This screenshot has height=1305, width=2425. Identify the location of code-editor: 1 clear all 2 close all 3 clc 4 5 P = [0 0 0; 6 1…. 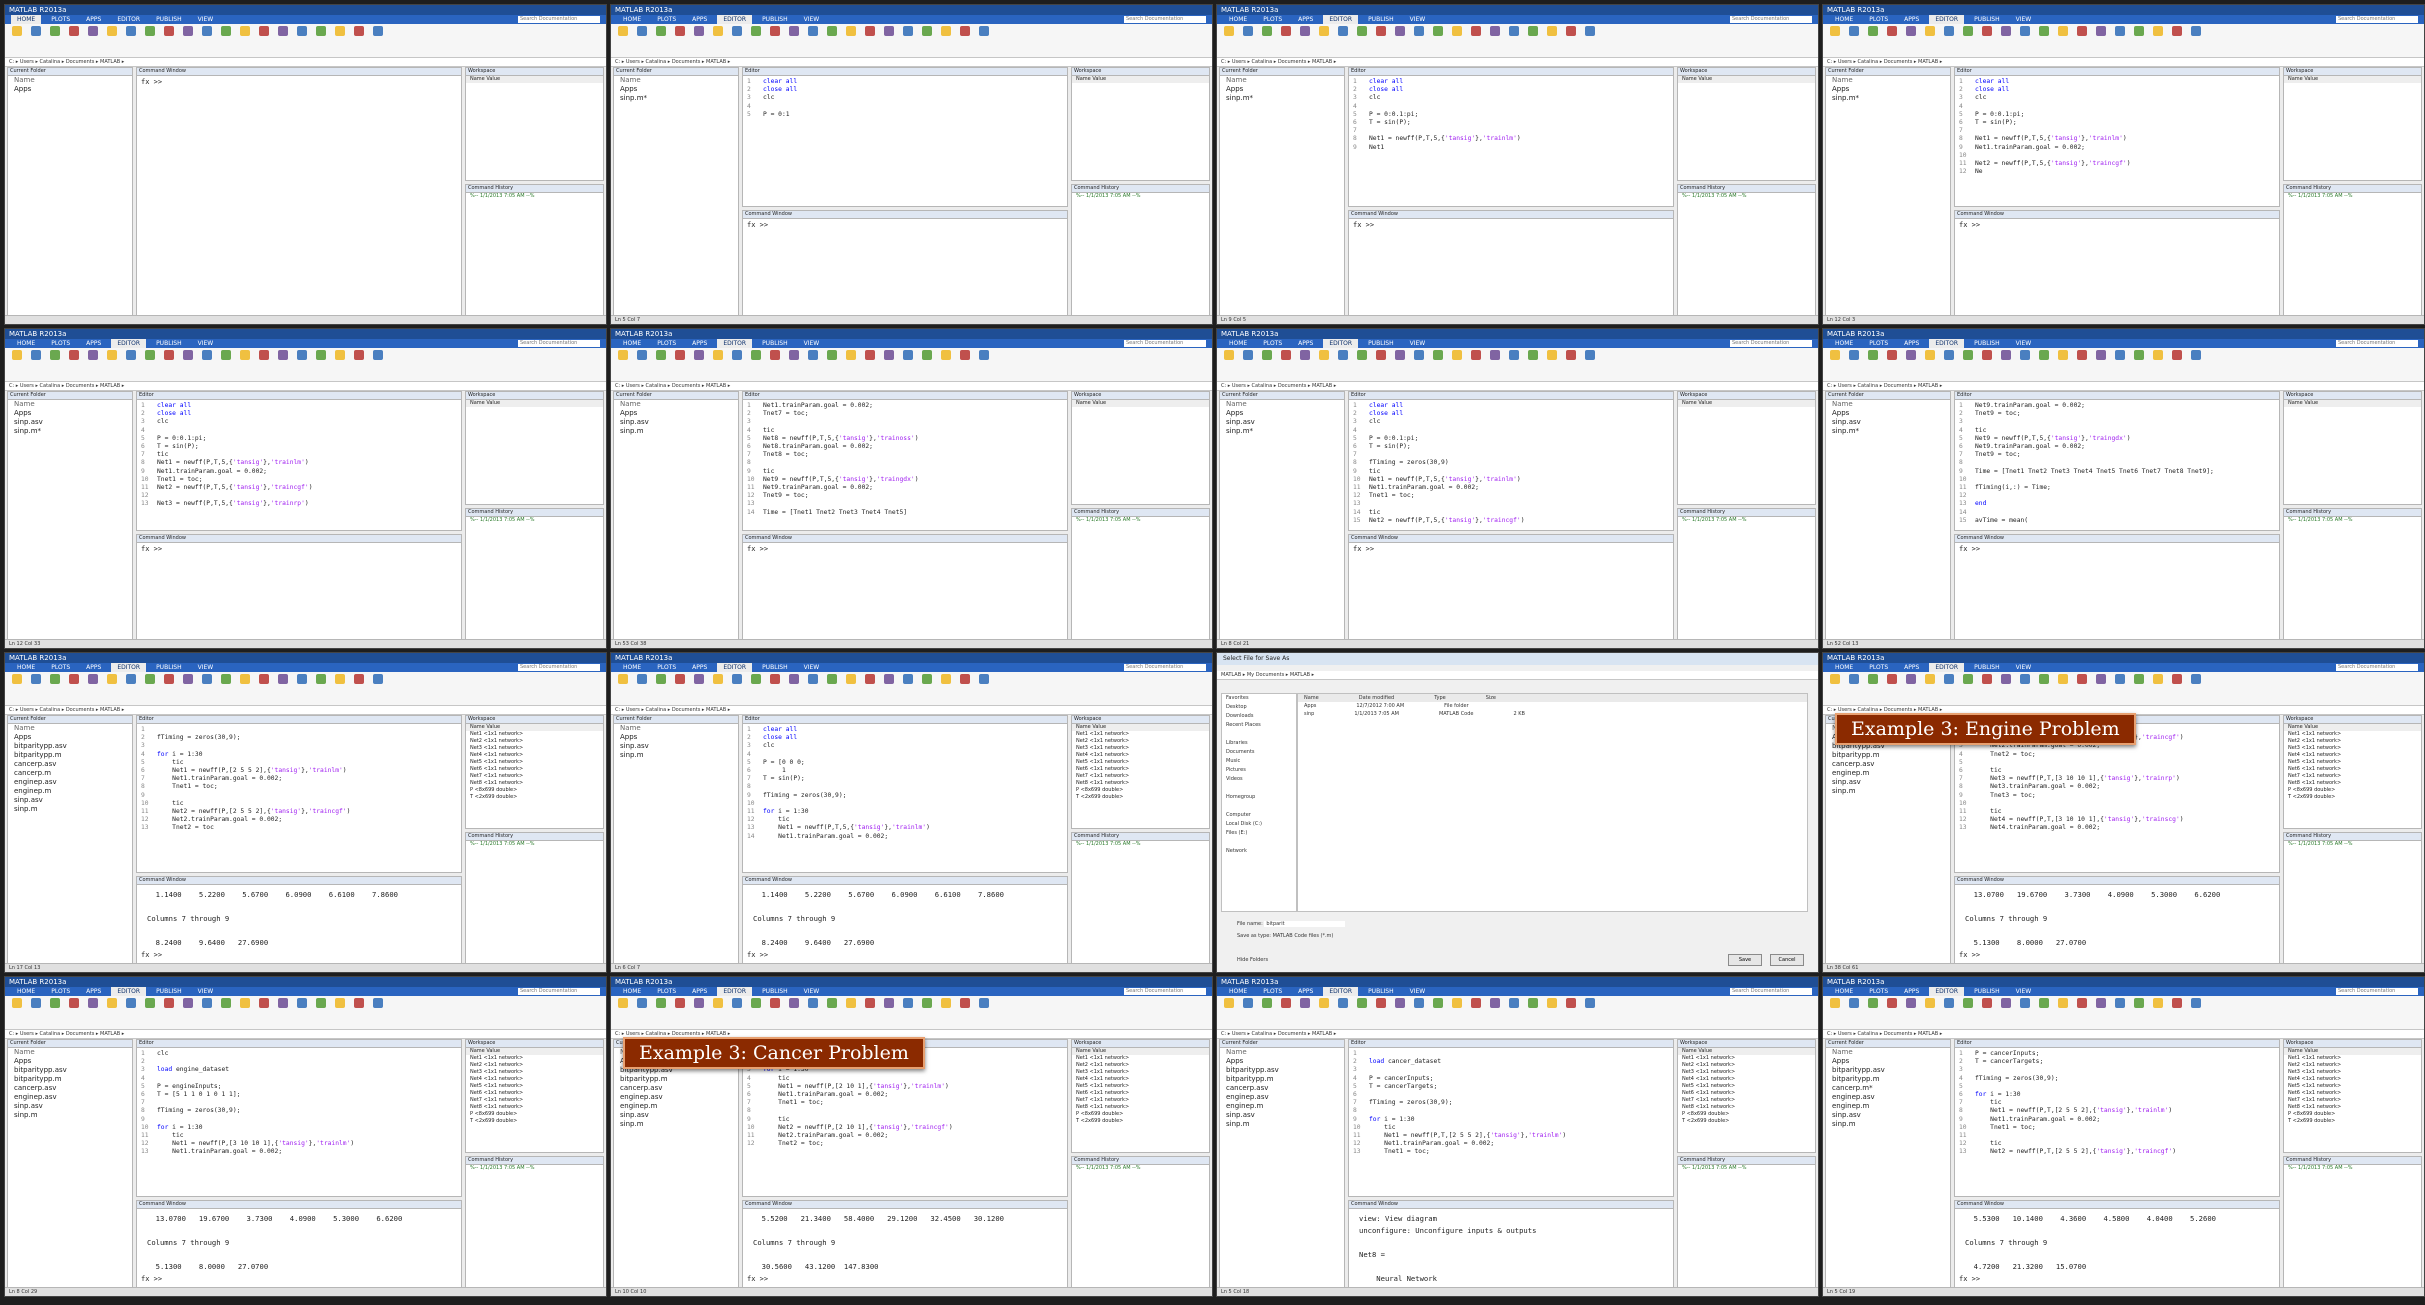
(905, 782).